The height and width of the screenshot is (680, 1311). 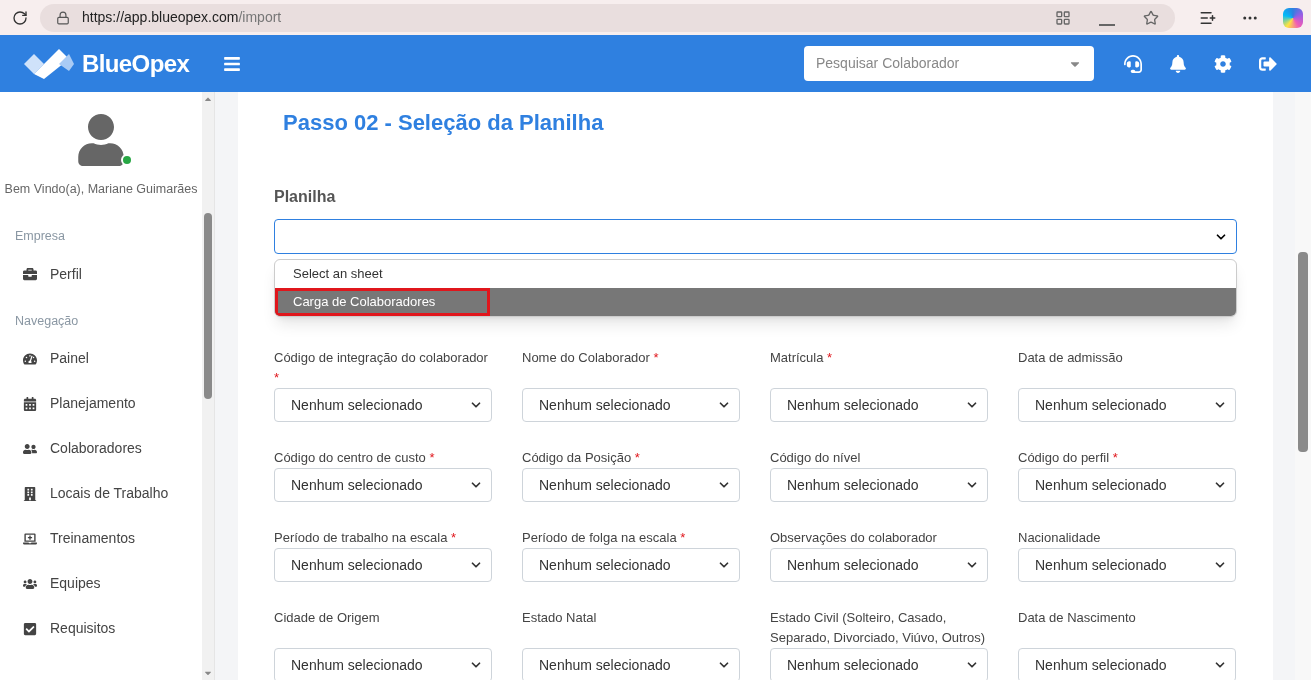 I want to click on nav-item: Treinamentos, so click(x=101, y=539).